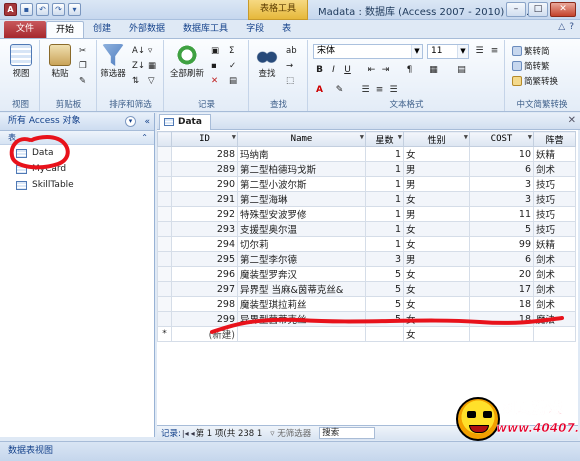 The height and width of the screenshot is (461, 580). I want to click on shutter-bar-icon: «, so click(147, 122).